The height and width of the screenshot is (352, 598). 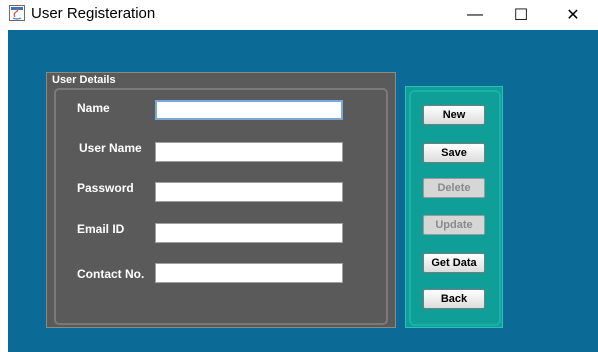 What do you see at coordinates (93, 108) in the screenshot?
I see `name-label: Name` at bounding box center [93, 108].